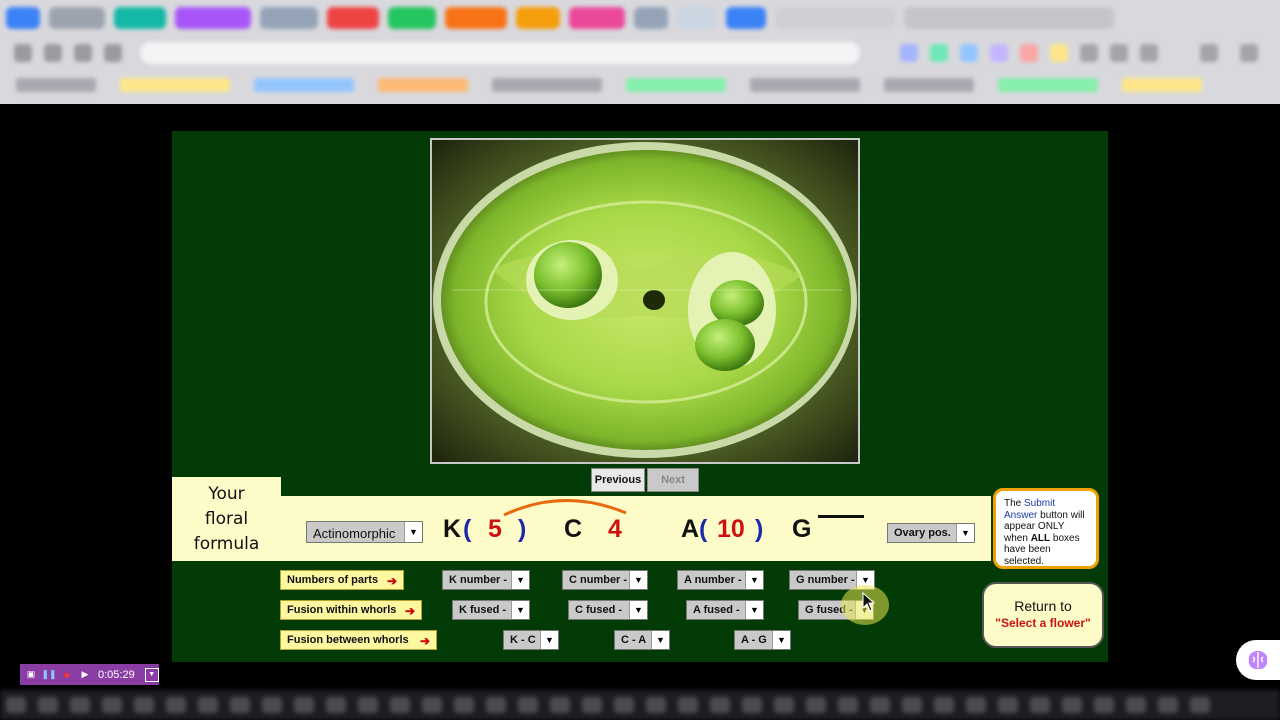  Describe the element at coordinates (348, 640) in the screenshot. I see `row-label-text: Fusion between whorls` at that location.